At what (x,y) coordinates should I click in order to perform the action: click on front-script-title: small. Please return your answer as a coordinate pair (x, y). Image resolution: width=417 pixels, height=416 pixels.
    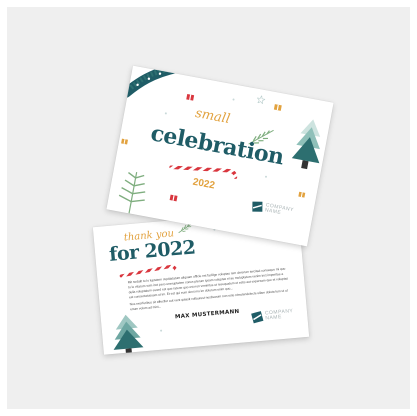
    Looking at the image, I should click on (213, 116).